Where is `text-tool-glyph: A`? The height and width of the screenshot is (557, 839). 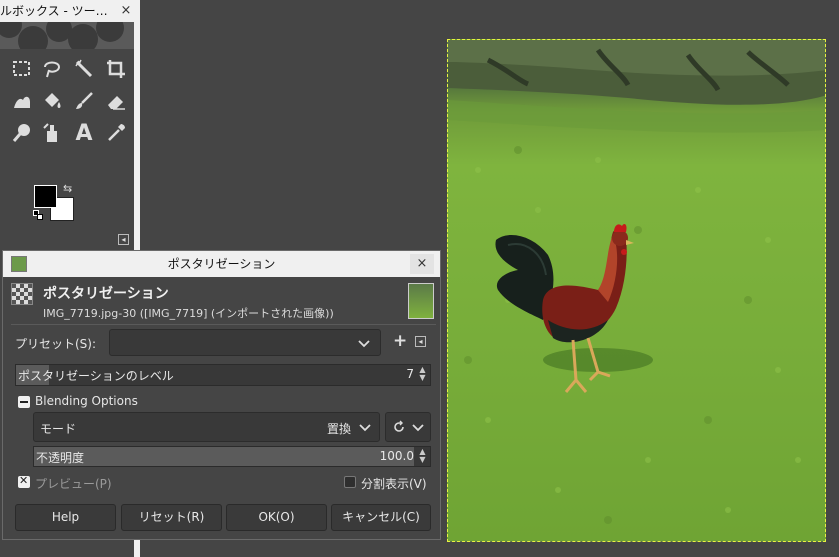 text-tool-glyph: A is located at coordinates (84, 133).